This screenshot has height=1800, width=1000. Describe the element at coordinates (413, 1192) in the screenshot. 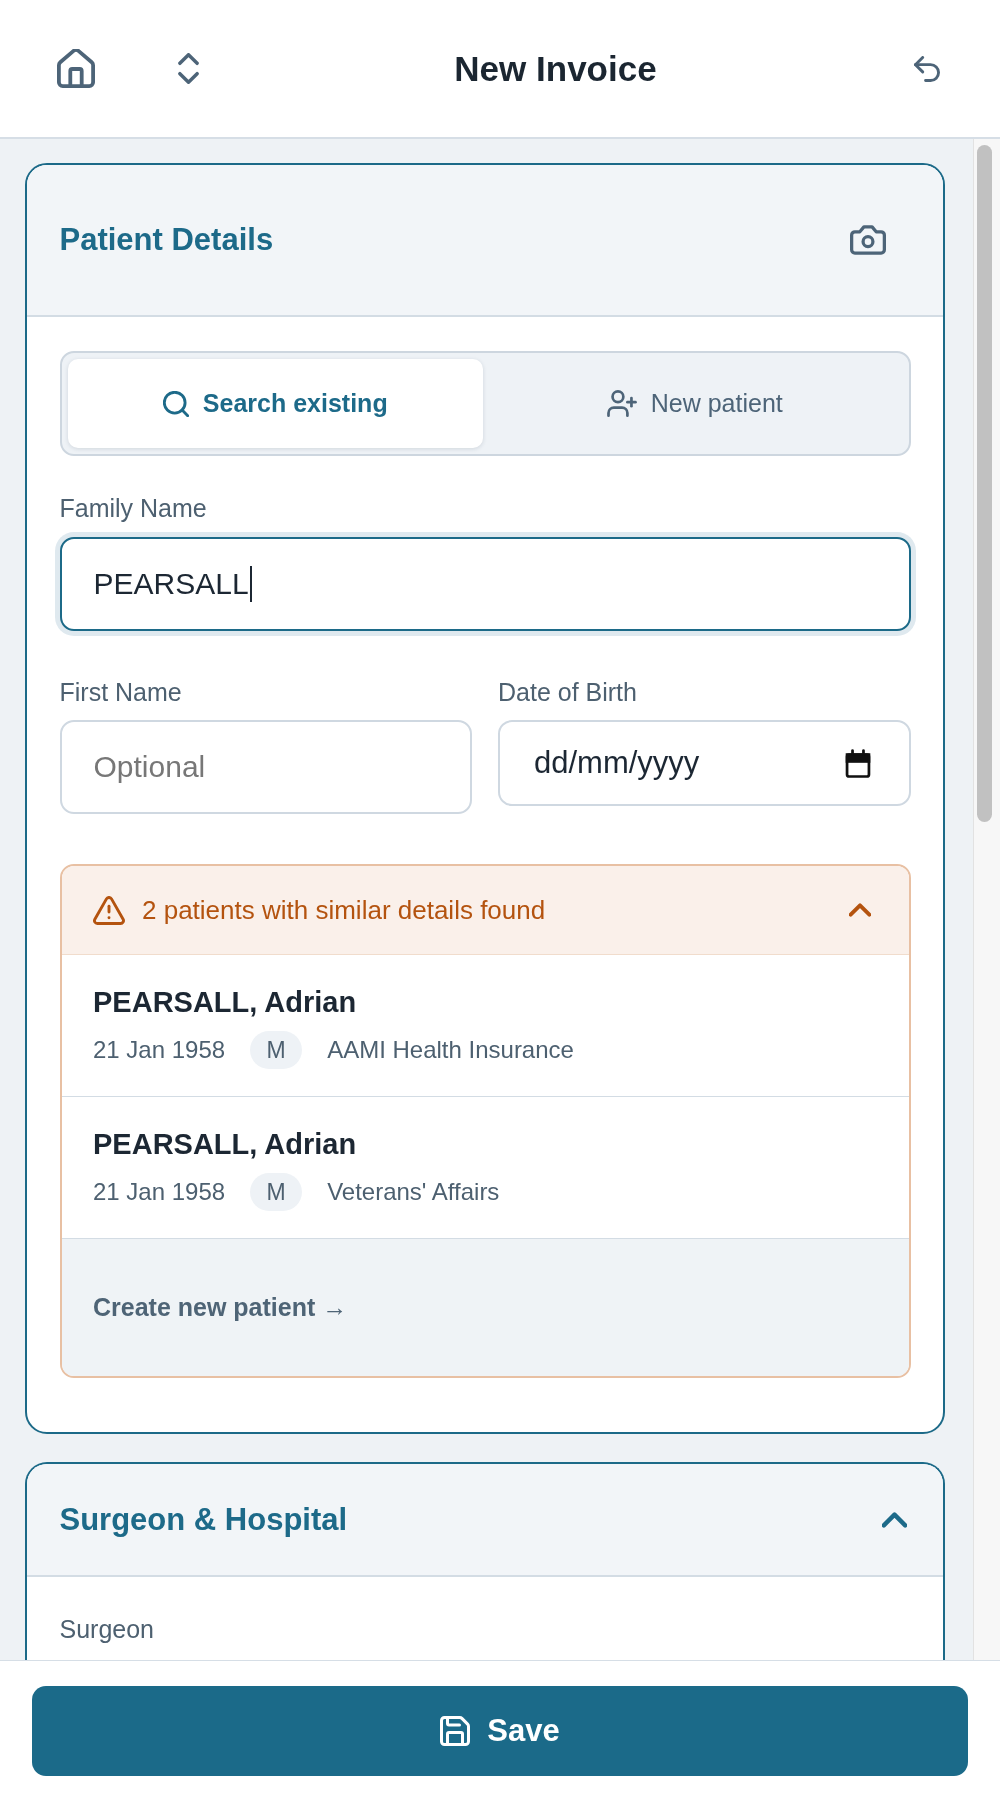

I see `insurer-name: Veterans' Affairs` at that location.